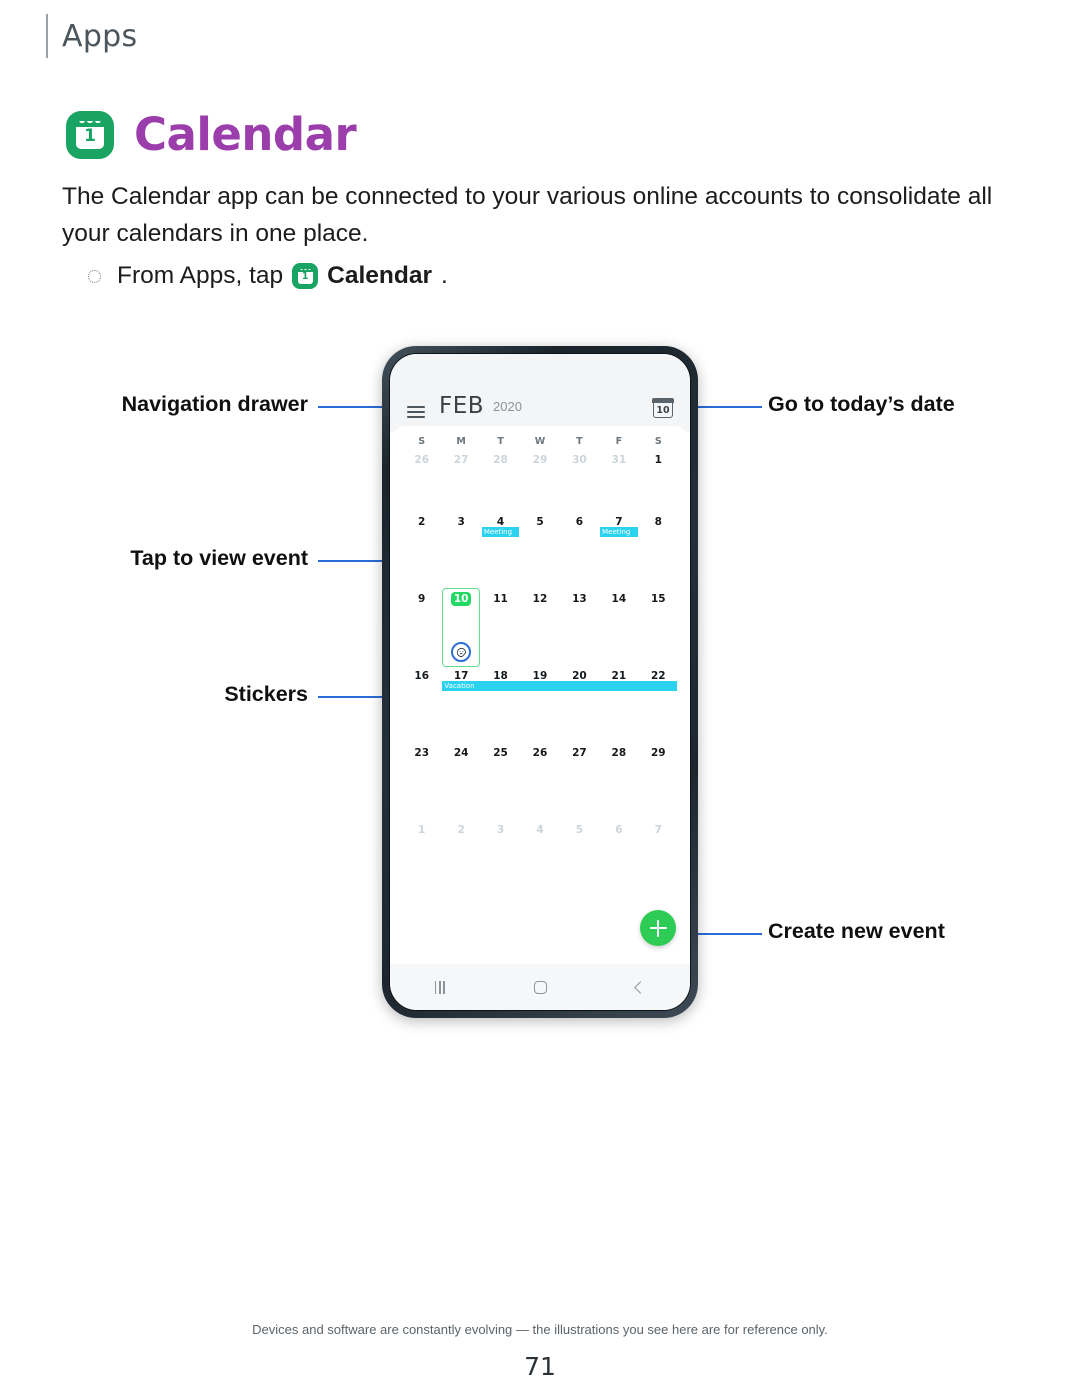 The width and height of the screenshot is (1080, 1397). What do you see at coordinates (559, 686) in the screenshot?
I see `calendar-event-bar: Vacation` at bounding box center [559, 686].